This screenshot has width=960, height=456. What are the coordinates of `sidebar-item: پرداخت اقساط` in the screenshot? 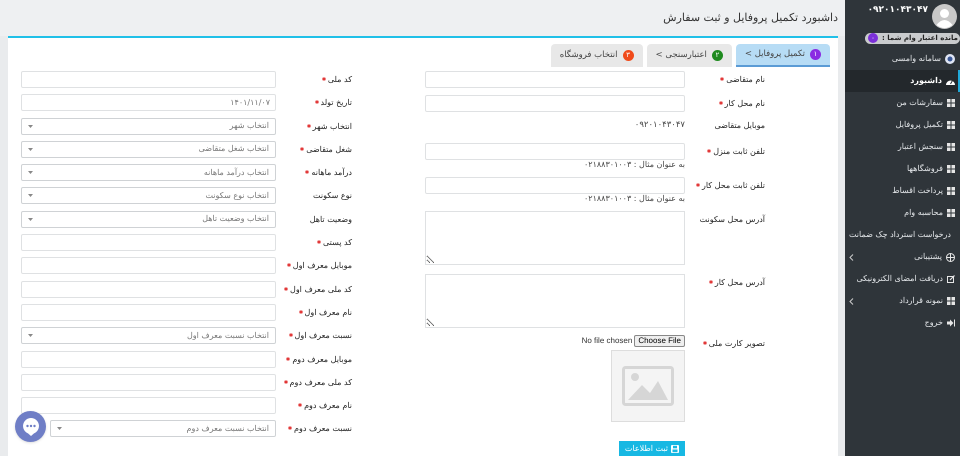 It's located at (902, 191).